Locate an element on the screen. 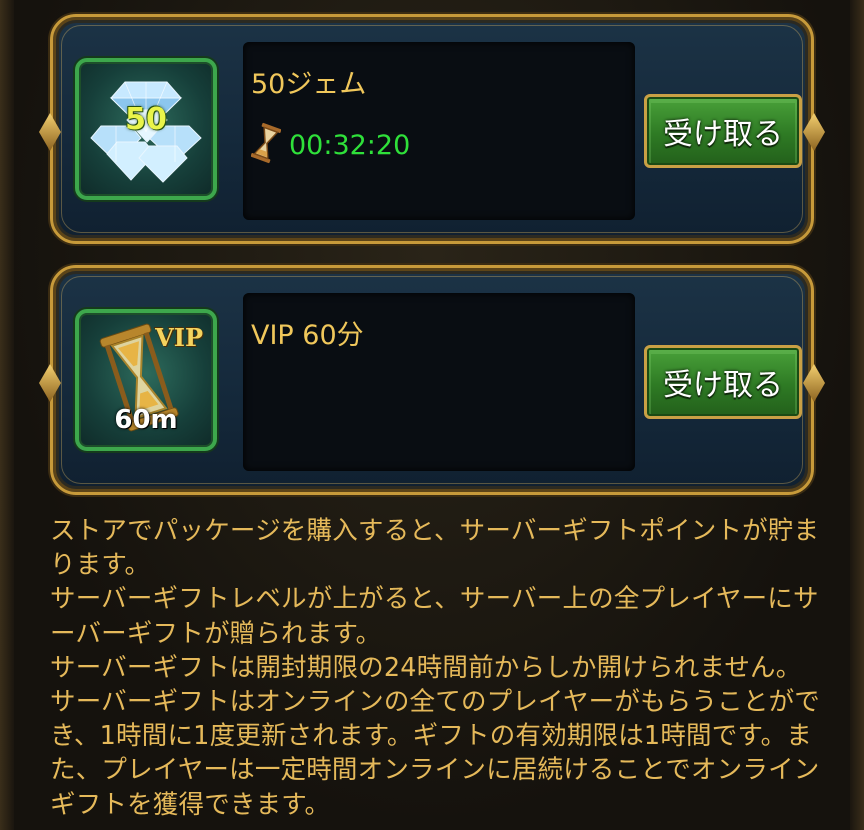 This screenshot has height=830, width=864. gem-count-badge: 50 is located at coordinates (146, 119).